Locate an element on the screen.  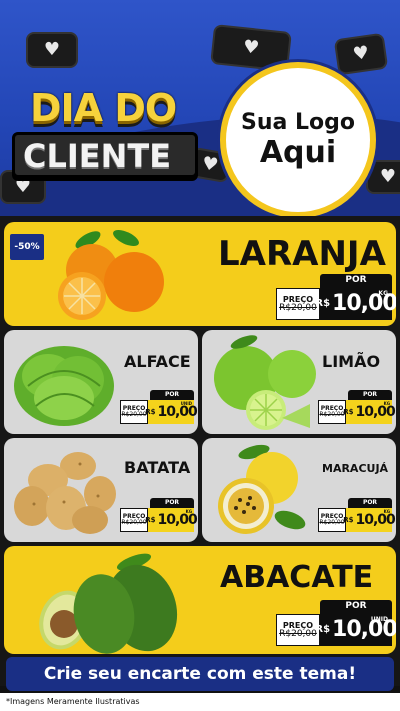
brand-title-line1: DIA DO is located at coordinates (103, 108).